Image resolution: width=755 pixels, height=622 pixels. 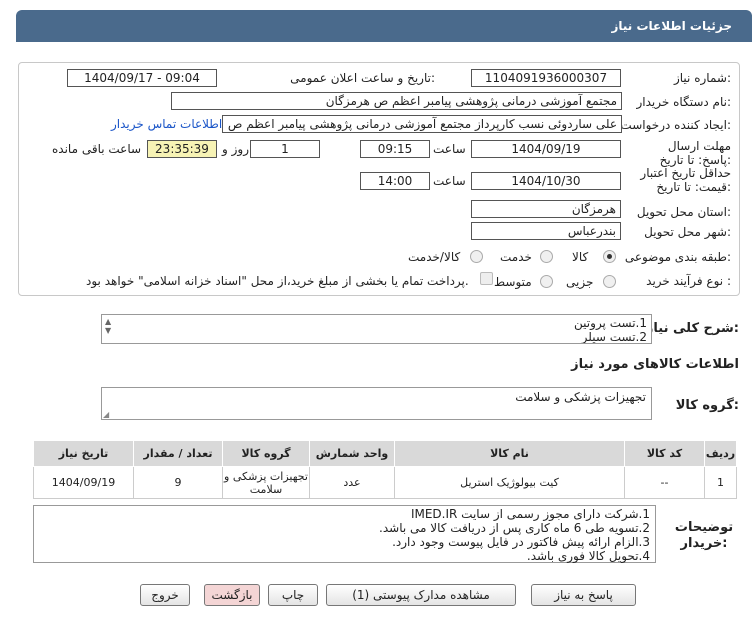 What do you see at coordinates (232, 595) in the screenshot?
I see `back-button: بازگشت` at bounding box center [232, 595].